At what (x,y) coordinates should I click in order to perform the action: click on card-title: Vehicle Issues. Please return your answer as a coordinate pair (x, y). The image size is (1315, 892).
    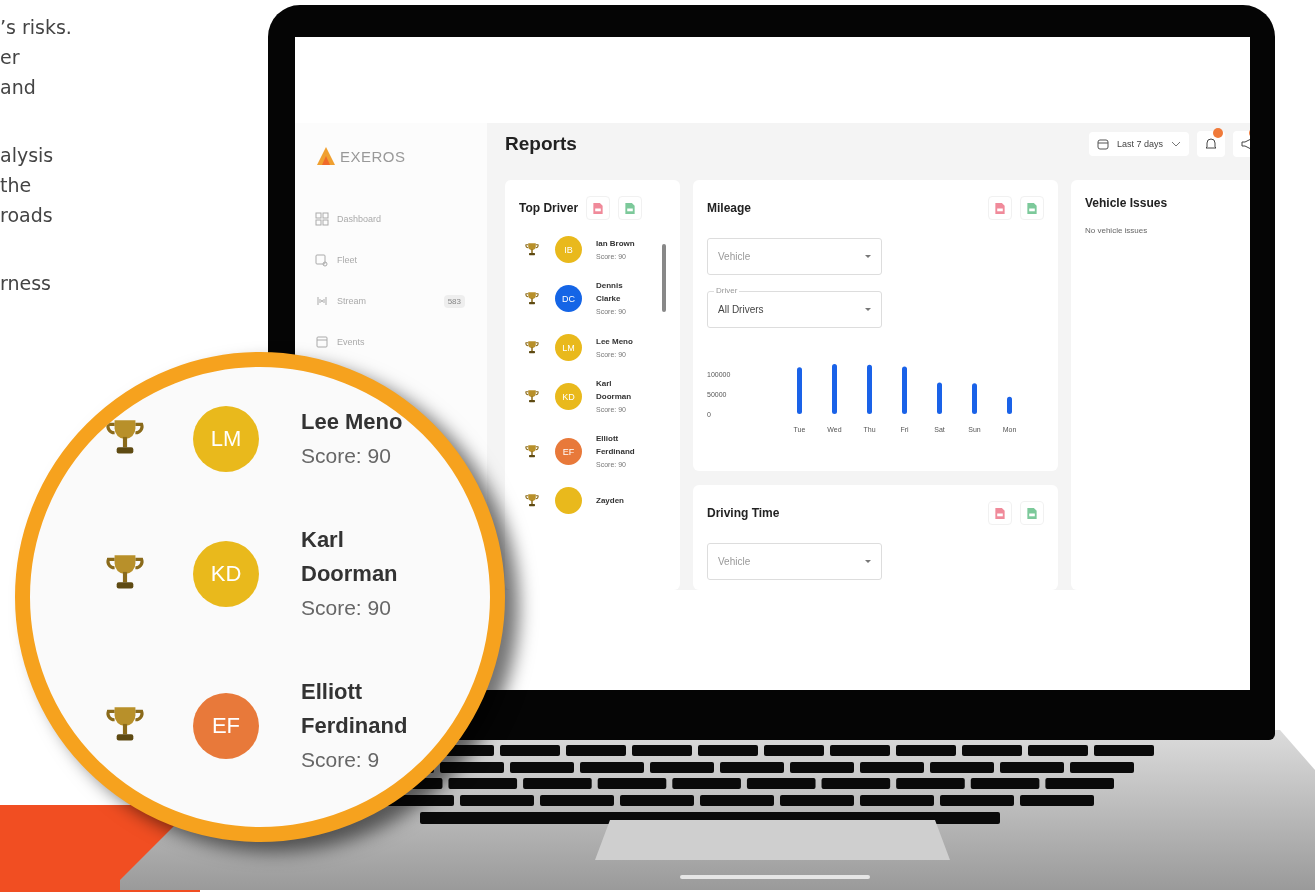
    Looking at the image, I should click on (1127, 203).